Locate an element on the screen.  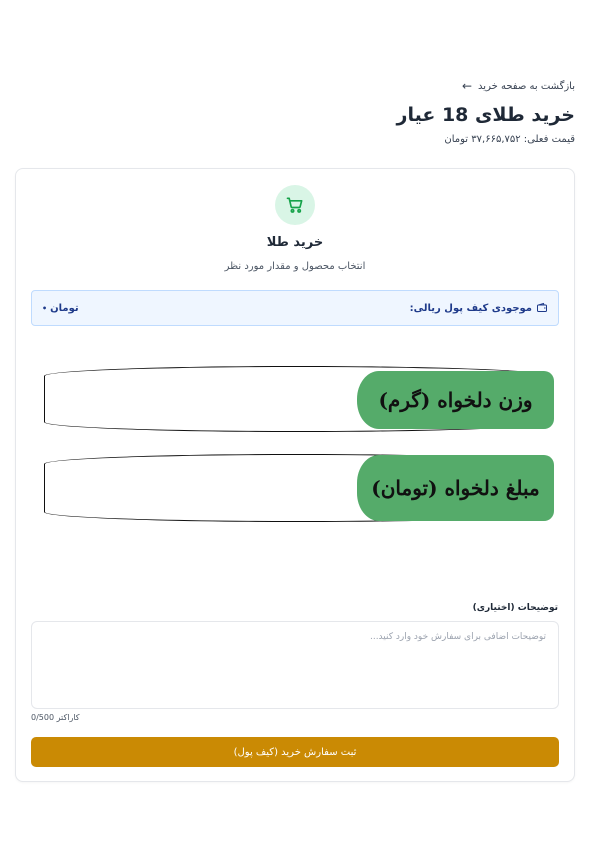
price-label: قیمت فعلی: is located at coordinates (549, 139).